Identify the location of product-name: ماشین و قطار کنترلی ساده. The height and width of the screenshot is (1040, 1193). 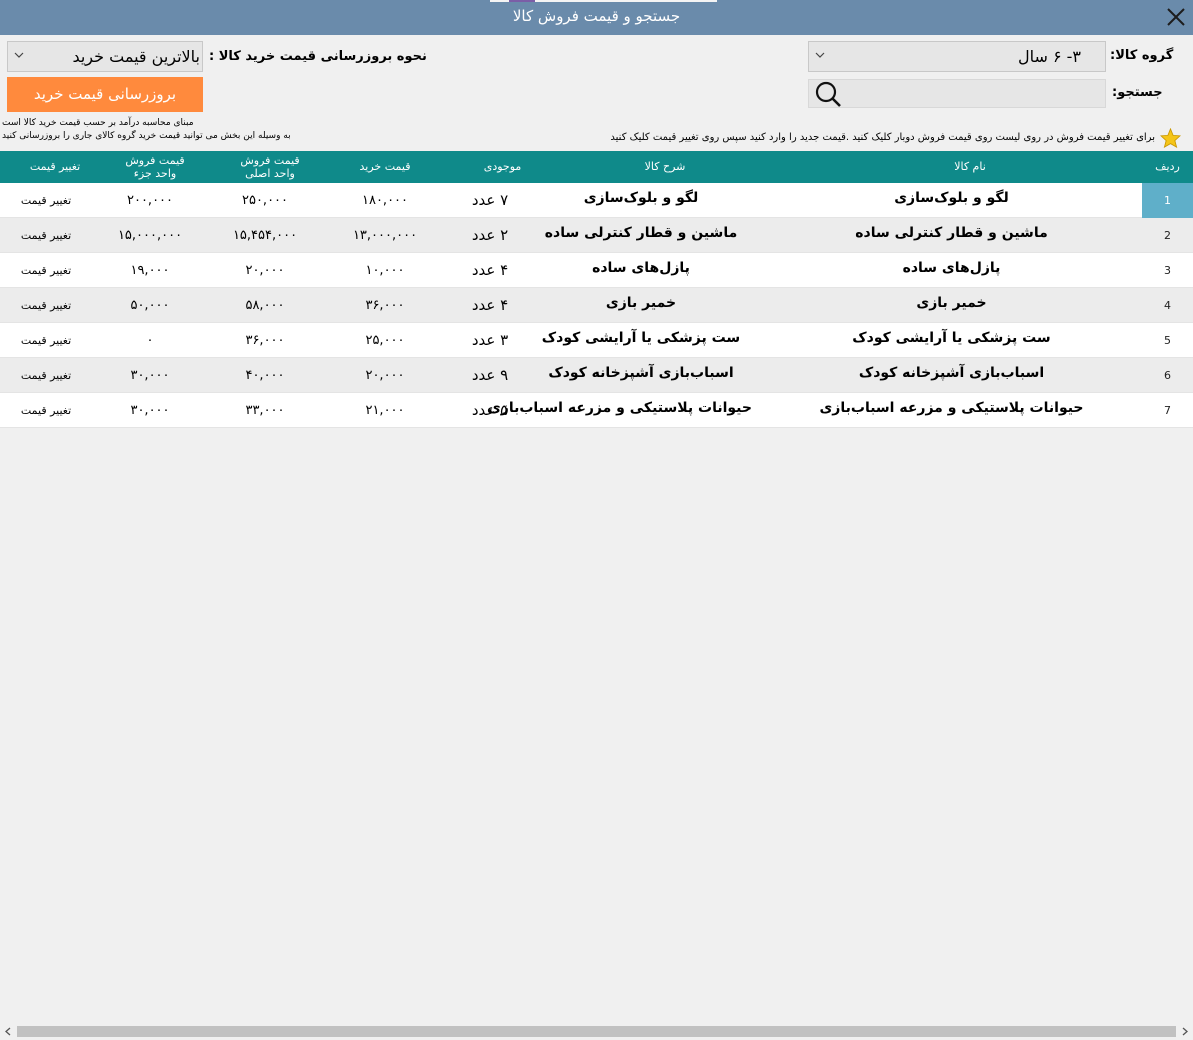
(951, 233).